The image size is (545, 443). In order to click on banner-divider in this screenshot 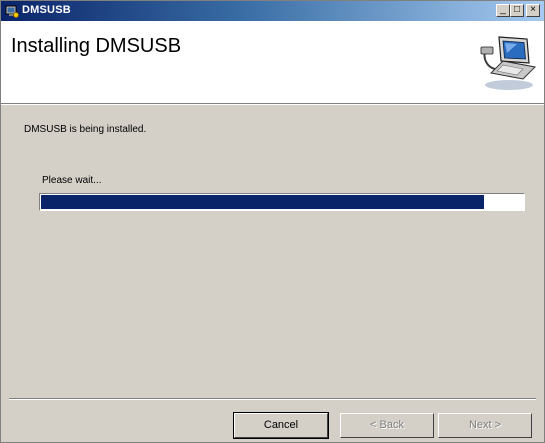, I will do `click(272, 104)`.